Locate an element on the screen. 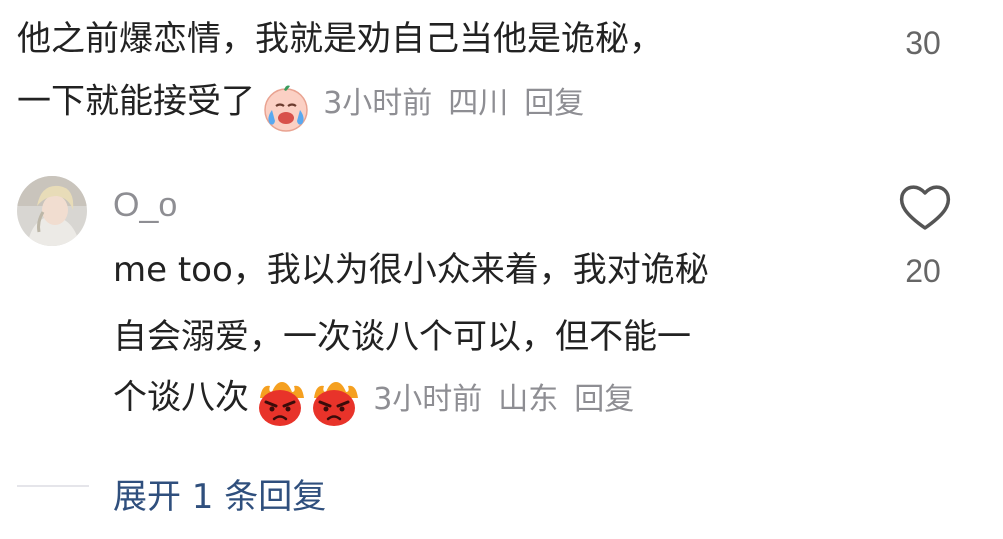 This screenshot has width=1003, height=539. like-count: 30 is located at coordinates (923, 43).